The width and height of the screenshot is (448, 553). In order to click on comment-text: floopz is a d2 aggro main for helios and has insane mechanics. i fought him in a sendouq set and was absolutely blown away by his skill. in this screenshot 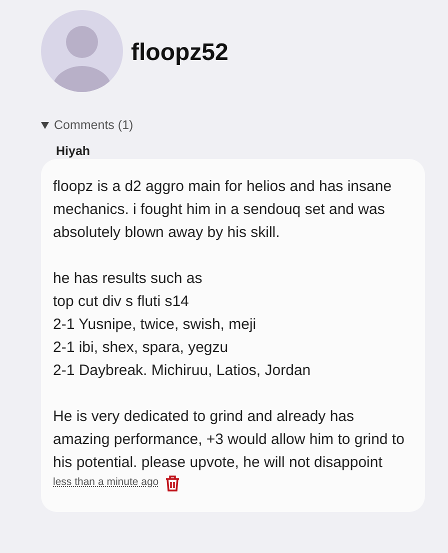, I will do `click(223, 209)`.